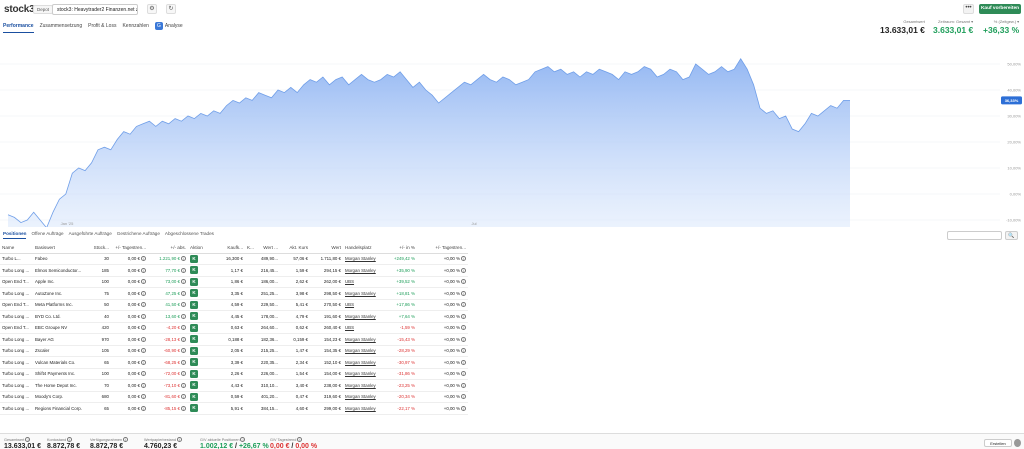  What do you see at coordinates (16, 248) in the screenshot?
I see `column-header: Name` at bounding box center [16, 248].